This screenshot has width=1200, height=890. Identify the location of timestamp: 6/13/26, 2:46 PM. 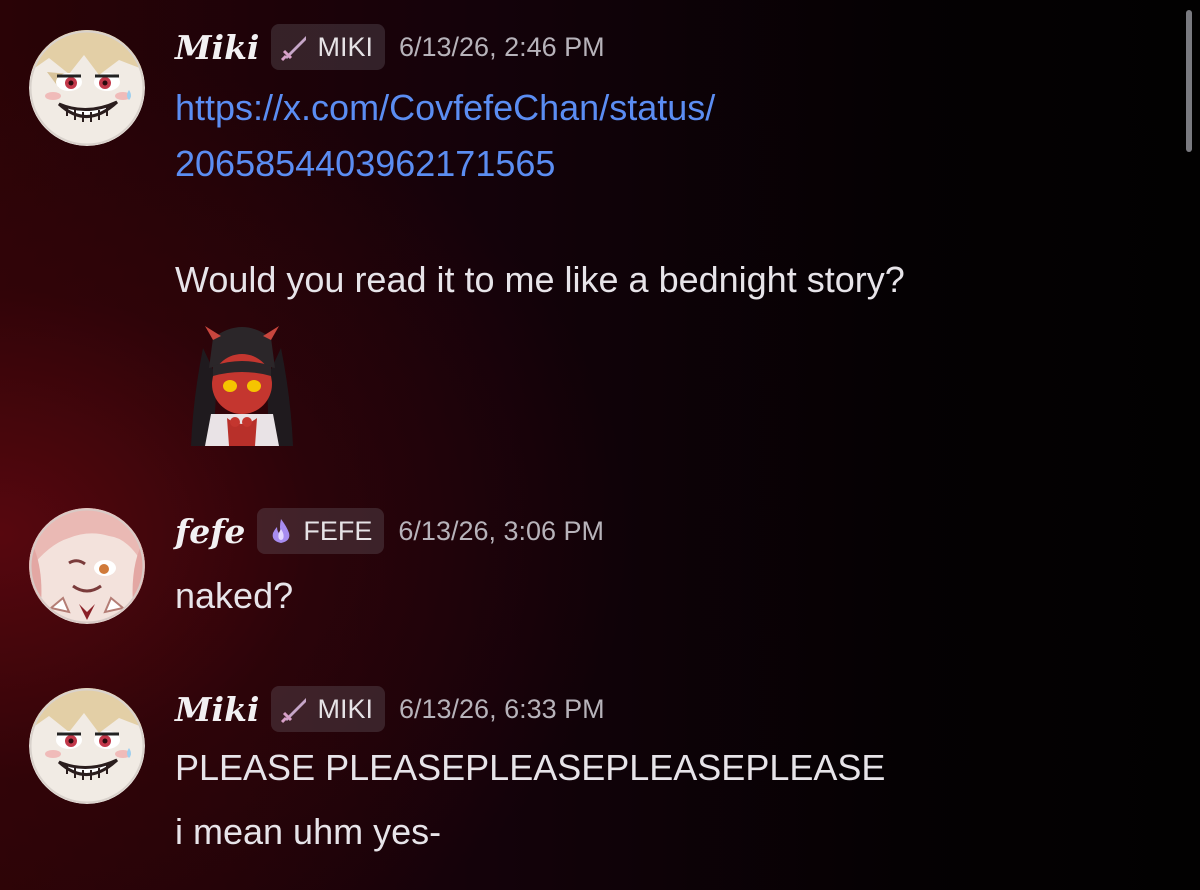
(501, 46).